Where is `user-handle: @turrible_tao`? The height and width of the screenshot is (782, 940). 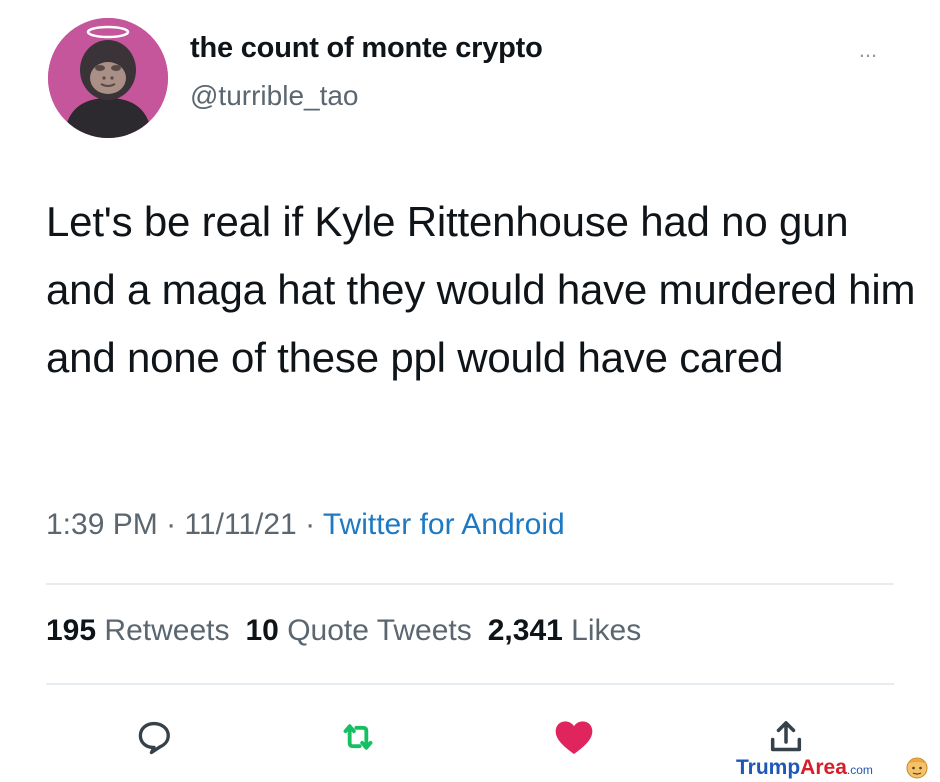
user-handle: @turrible_tao is located at coordinates (274, 96).